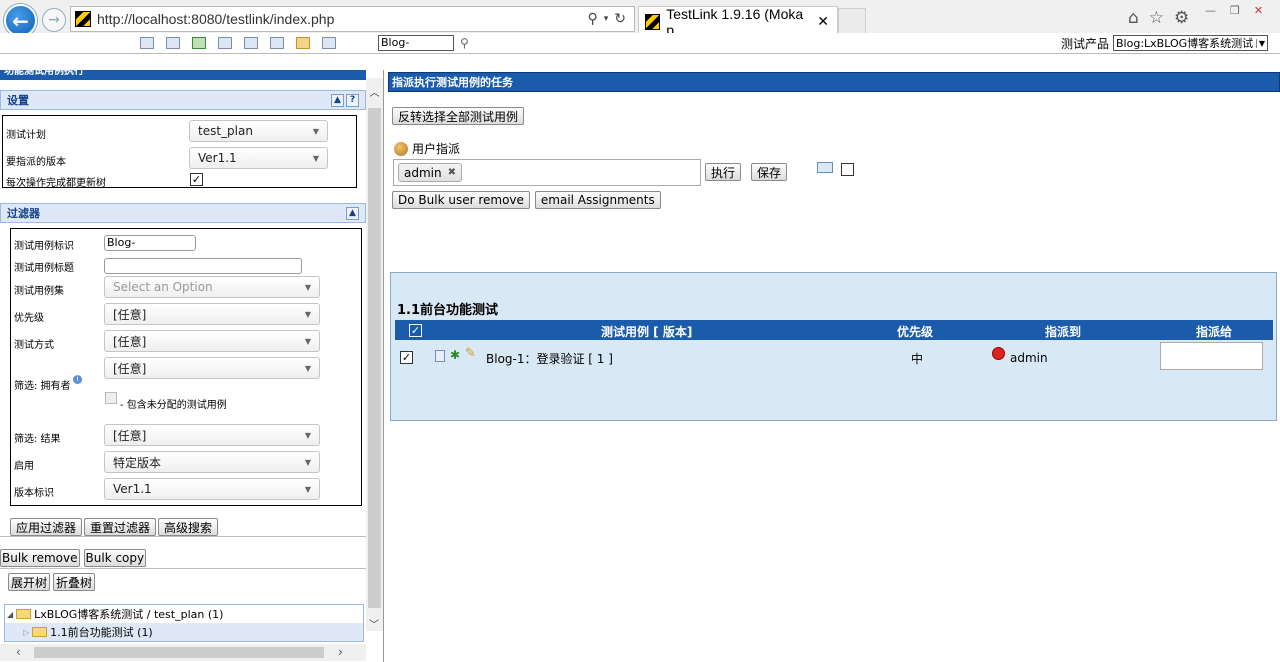  What do you see at coordinates (23, 213) in the screenshot?
I see `filters-title: 过滤器` at bounding box center [23, 213].